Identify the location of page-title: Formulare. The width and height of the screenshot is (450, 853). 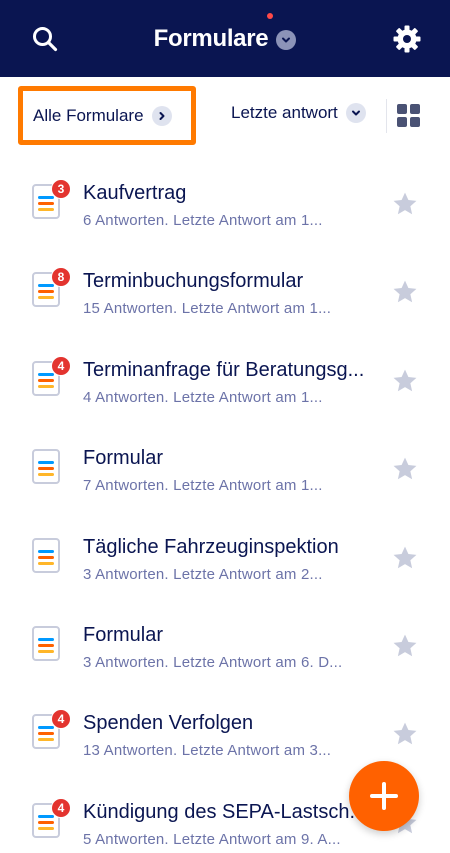
(211, 38).